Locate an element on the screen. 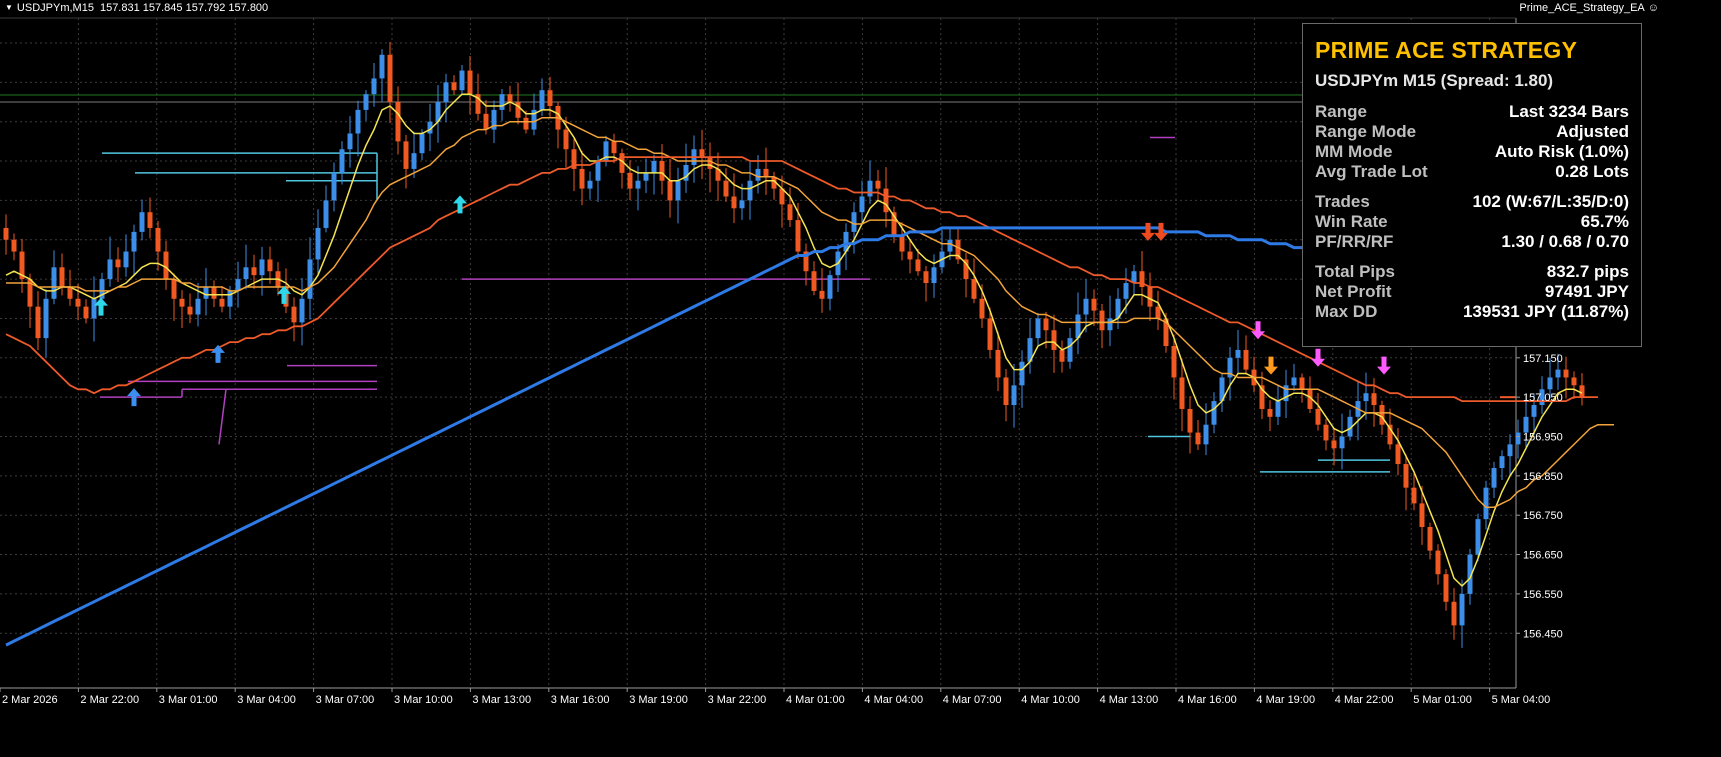 Image resolution: width=1721 pixels, height=757 pixels. x-tick-label: 5 Mar 01:00 is located at coordinates (1442, 700).